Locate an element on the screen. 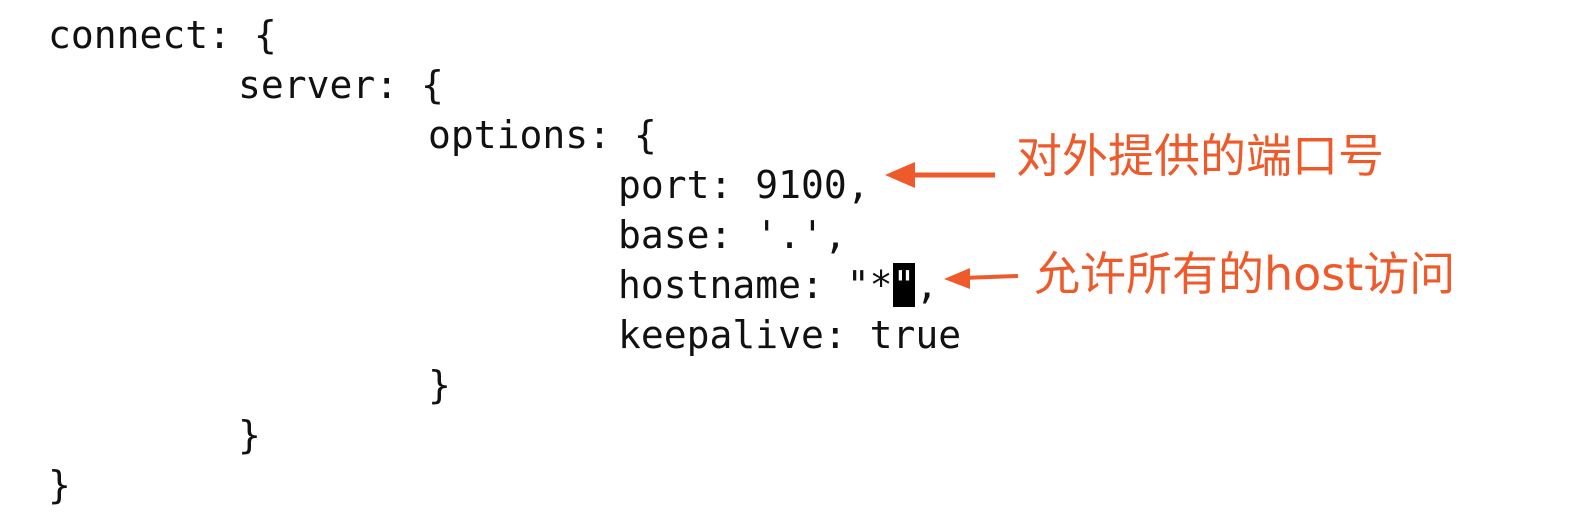 The width and height of the screenshot is (1570, 526). text-cursor: " is located at coordinates (904, 285).